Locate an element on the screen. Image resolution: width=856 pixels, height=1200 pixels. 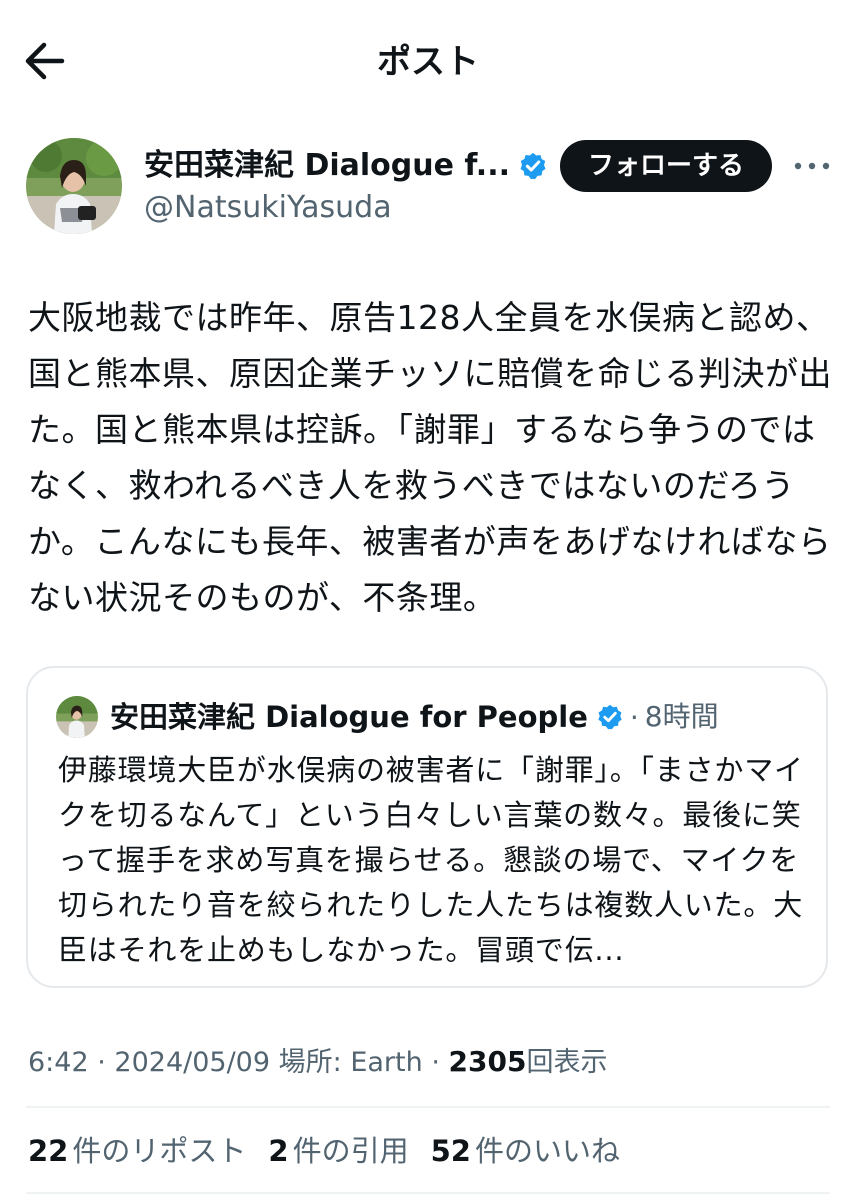
quoted-timestamp: 8時間 is located at coordinates (681, 716).